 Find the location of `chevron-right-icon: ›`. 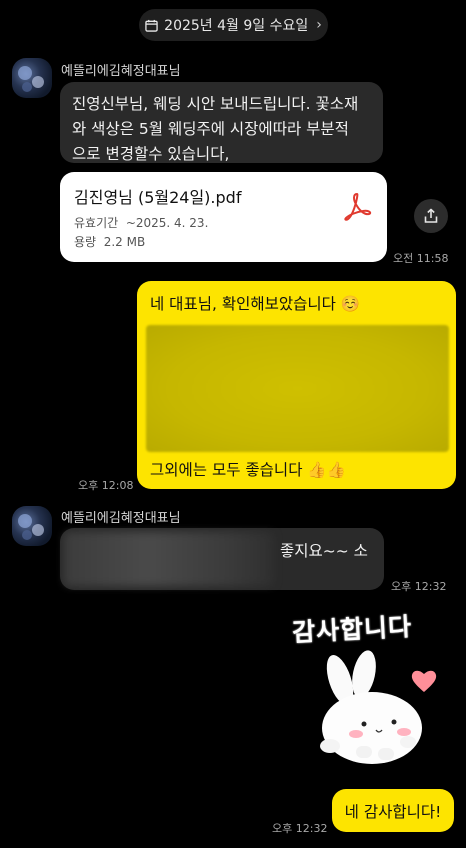

chevron-right-icon: › is located at coordinates (319, 25).